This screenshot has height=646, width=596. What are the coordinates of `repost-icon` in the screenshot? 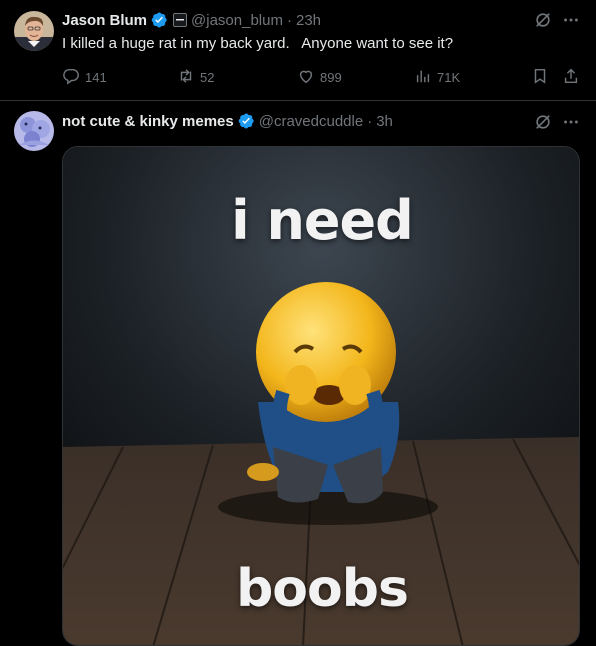 It's located at (188, 77).